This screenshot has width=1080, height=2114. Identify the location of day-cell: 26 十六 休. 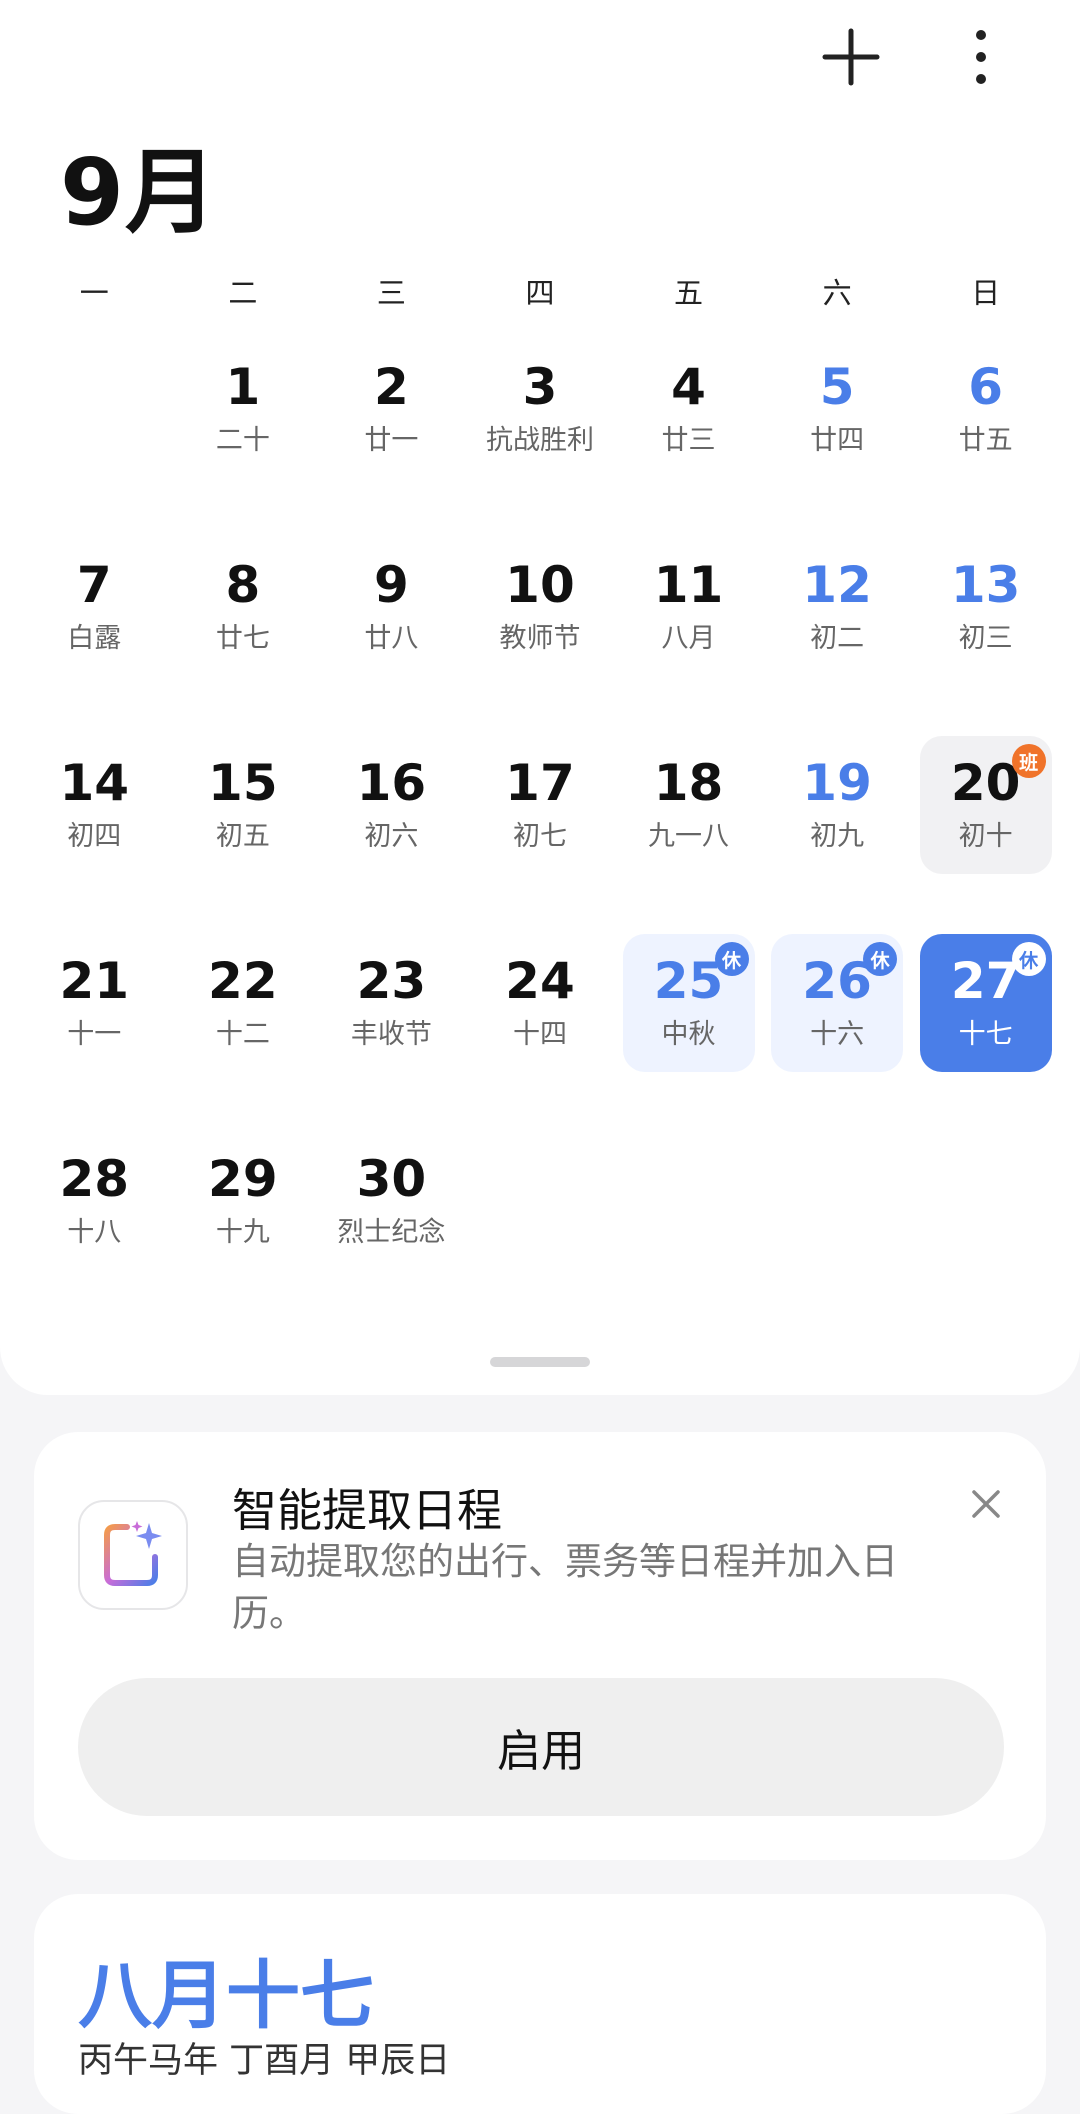
(837, 1033).